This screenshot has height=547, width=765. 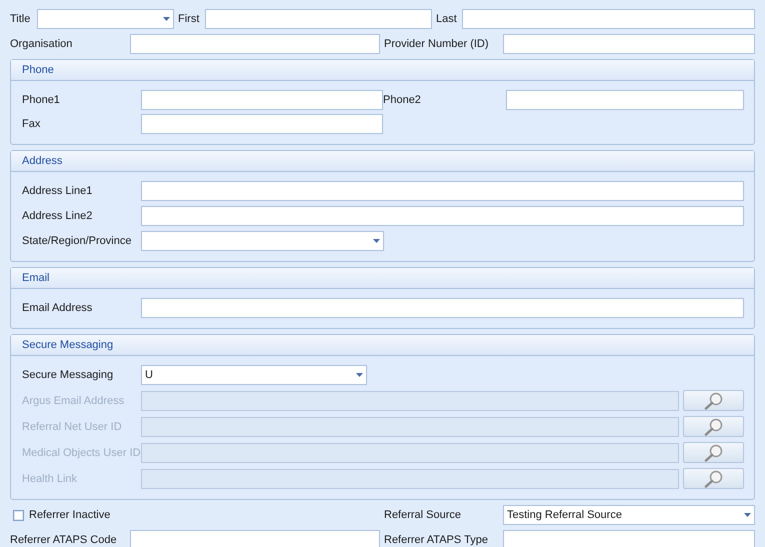 I want to click on field-label: Referral Net User ID, so click(x=72, y=426).